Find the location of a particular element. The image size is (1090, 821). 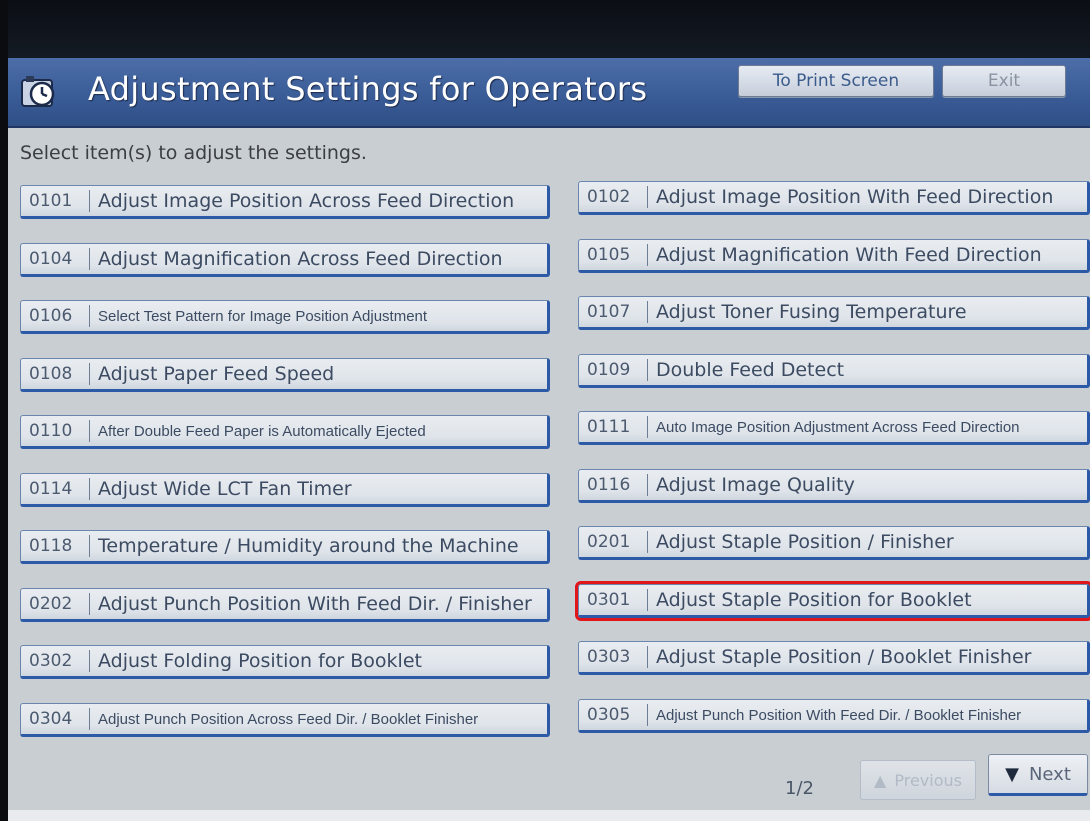

setting-code: 0116 is located at coordinates (609, 485).